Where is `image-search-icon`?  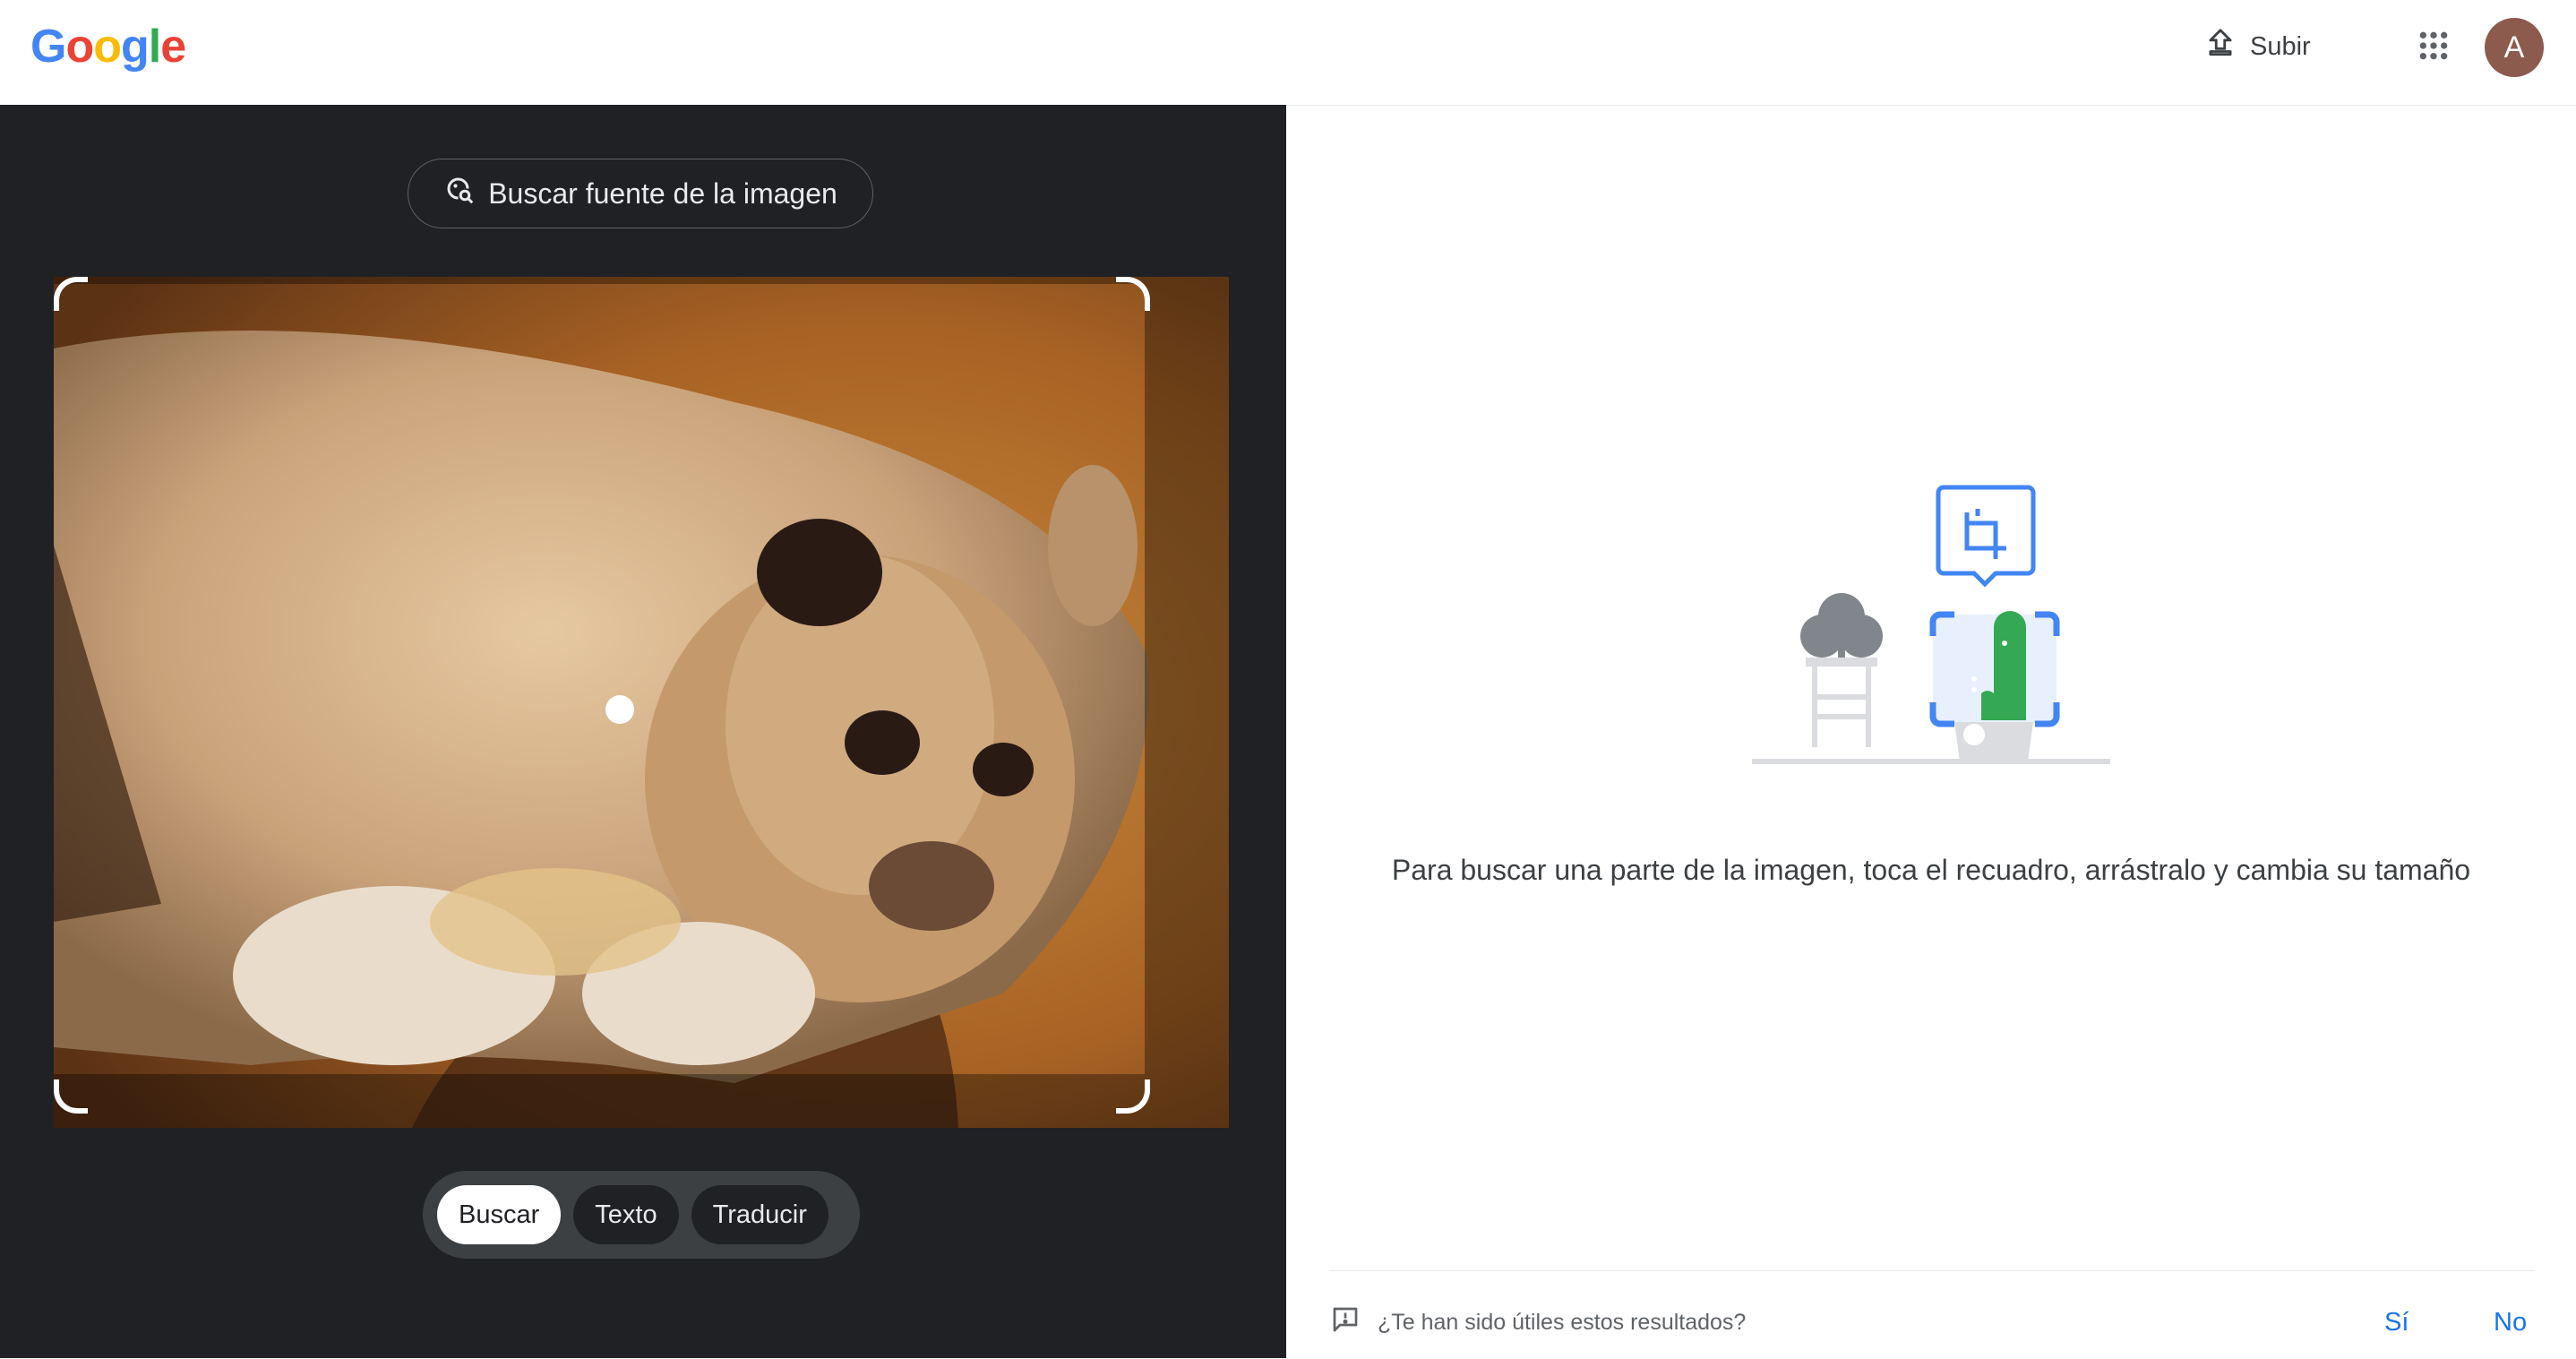
image-search-icon is located at coordinates (459, 193).